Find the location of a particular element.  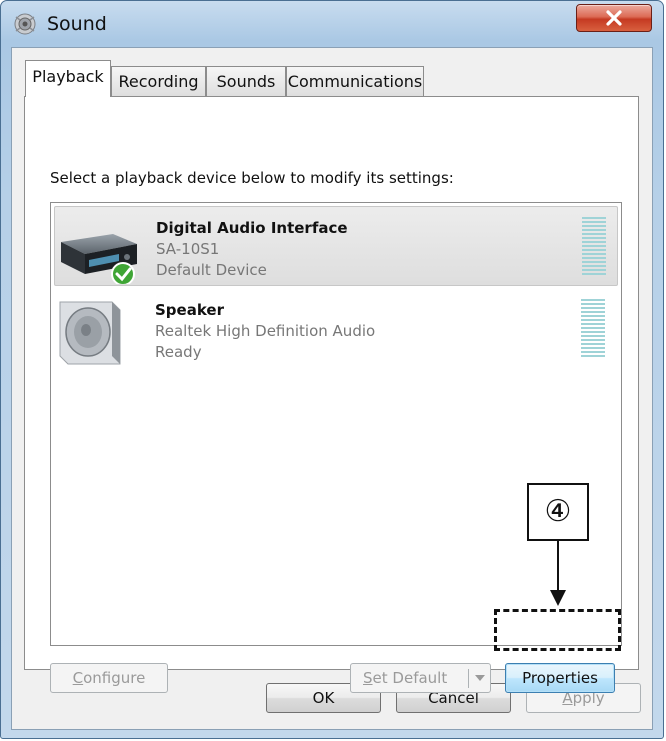

callout-arrow is located at coordinates (558, 567).